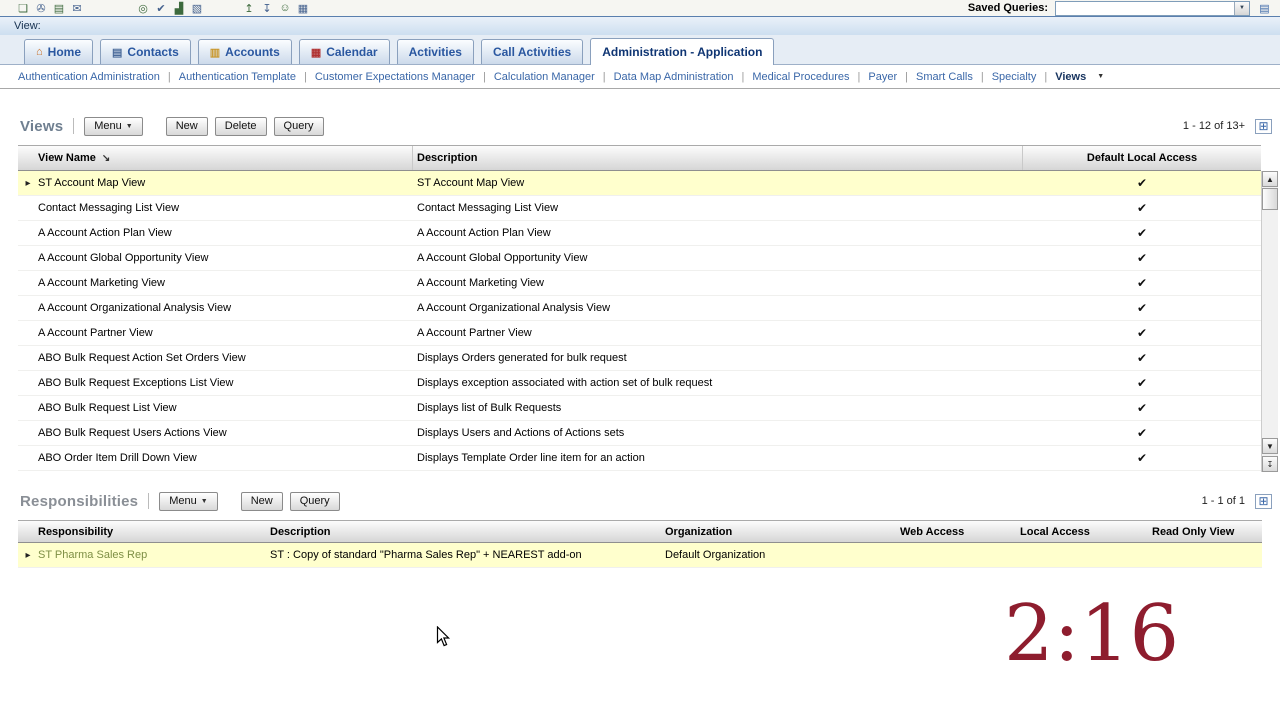  I want to click on responsibilities-new-button: New, so click(261, 501).